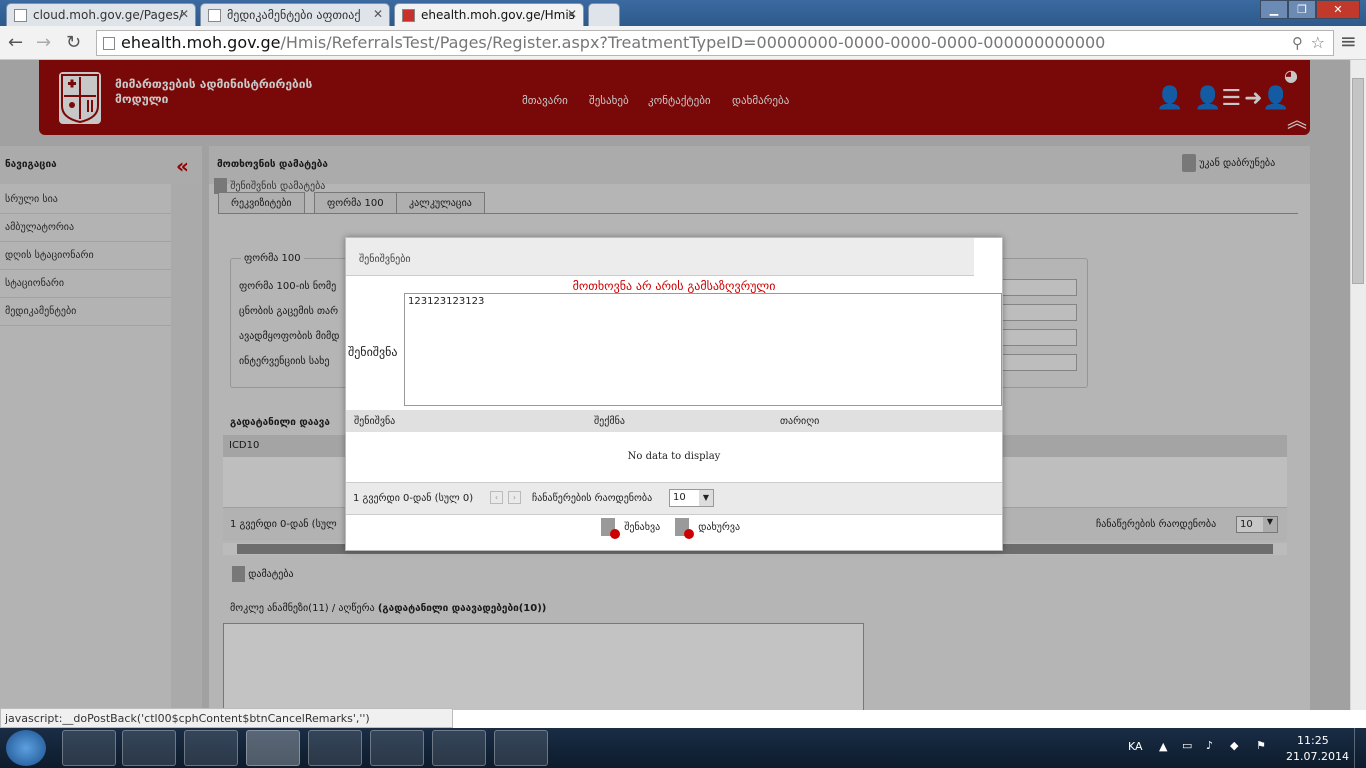 This screenshot has height=768, width=1366. What do you see at coordinates (642, 527) in the screenshot?
I see `save-label: შენახვა` at bounding box center [642, 527].